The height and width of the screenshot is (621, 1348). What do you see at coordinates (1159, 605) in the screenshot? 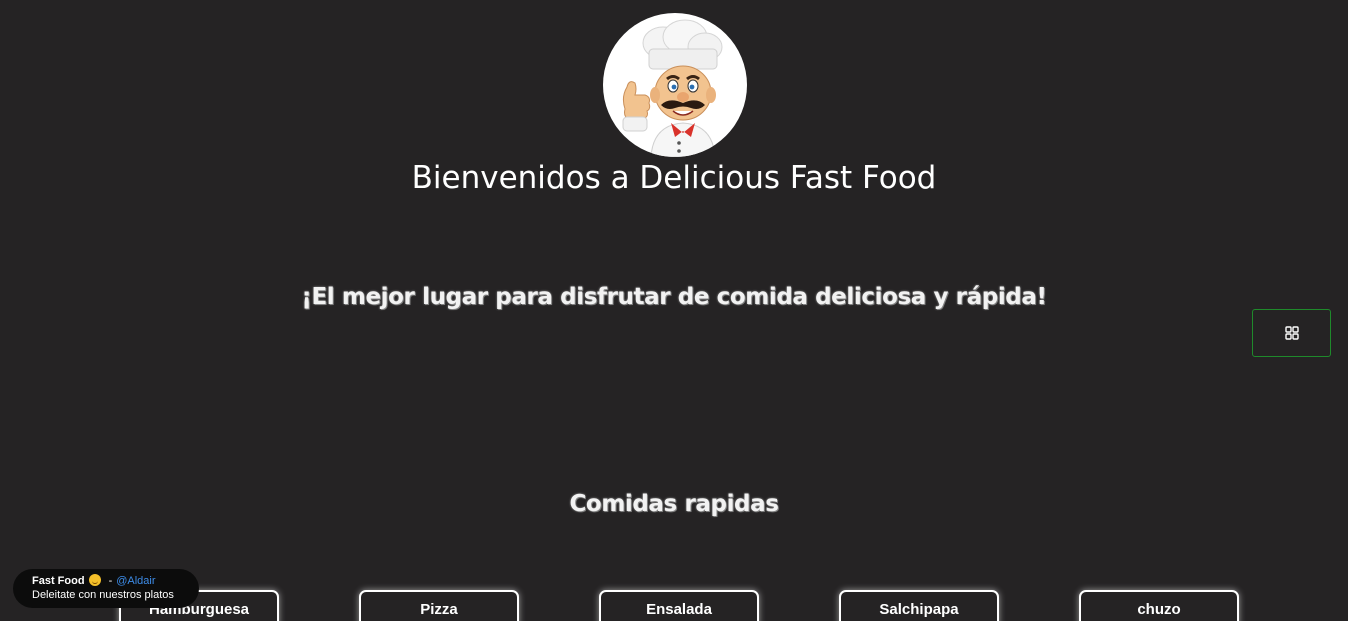
I see `food-button-chuzo: chuzo` at bounding box center [1159, 605].